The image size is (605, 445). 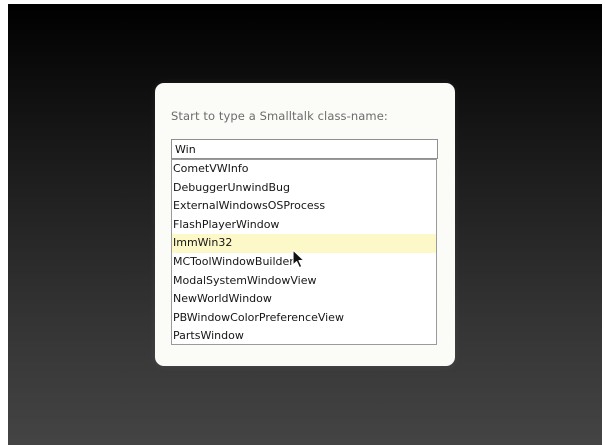 I want to click on list-item: PBWindowColorPreferenceView, so click(x=304, y=318).